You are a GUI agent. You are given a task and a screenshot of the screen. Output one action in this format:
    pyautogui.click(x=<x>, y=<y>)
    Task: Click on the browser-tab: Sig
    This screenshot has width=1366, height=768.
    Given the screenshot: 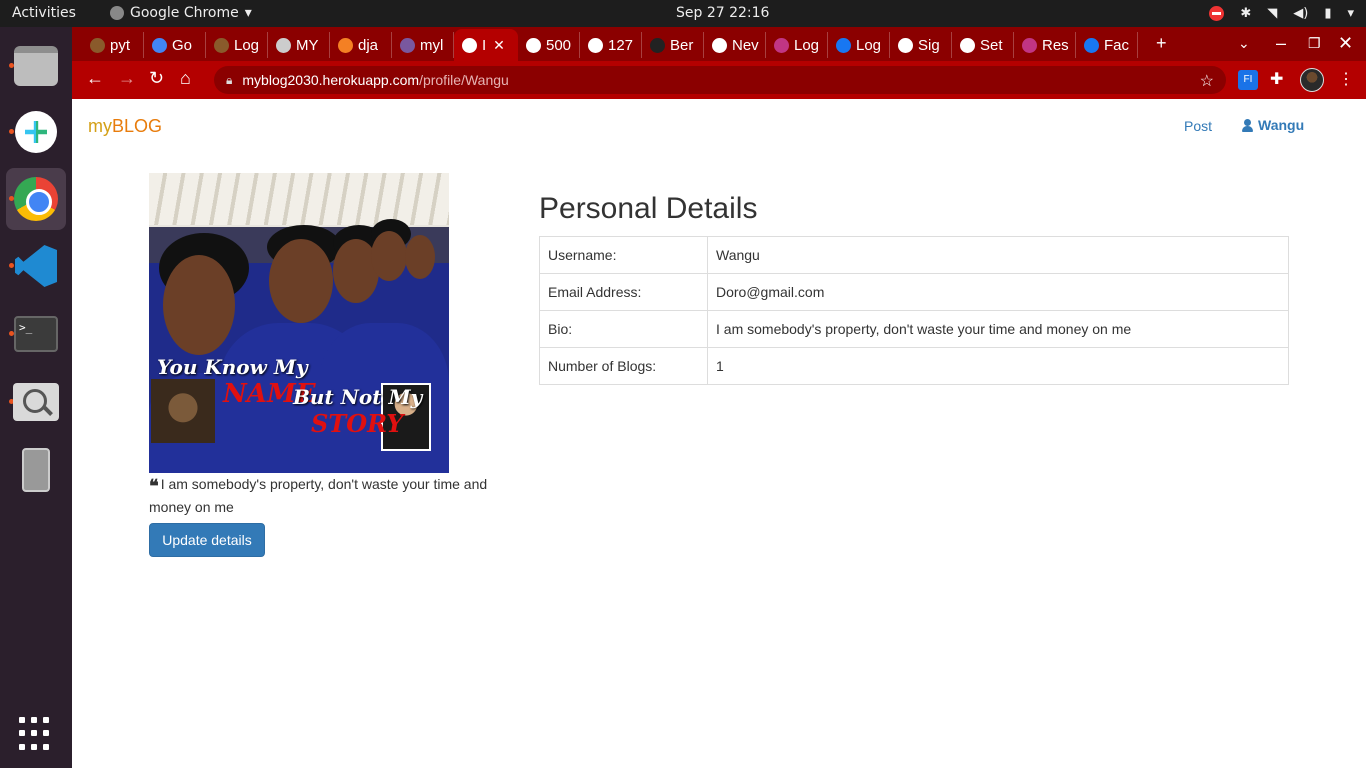 What is the action you would take?
    pyautogui.click(x=921, y=45)
    